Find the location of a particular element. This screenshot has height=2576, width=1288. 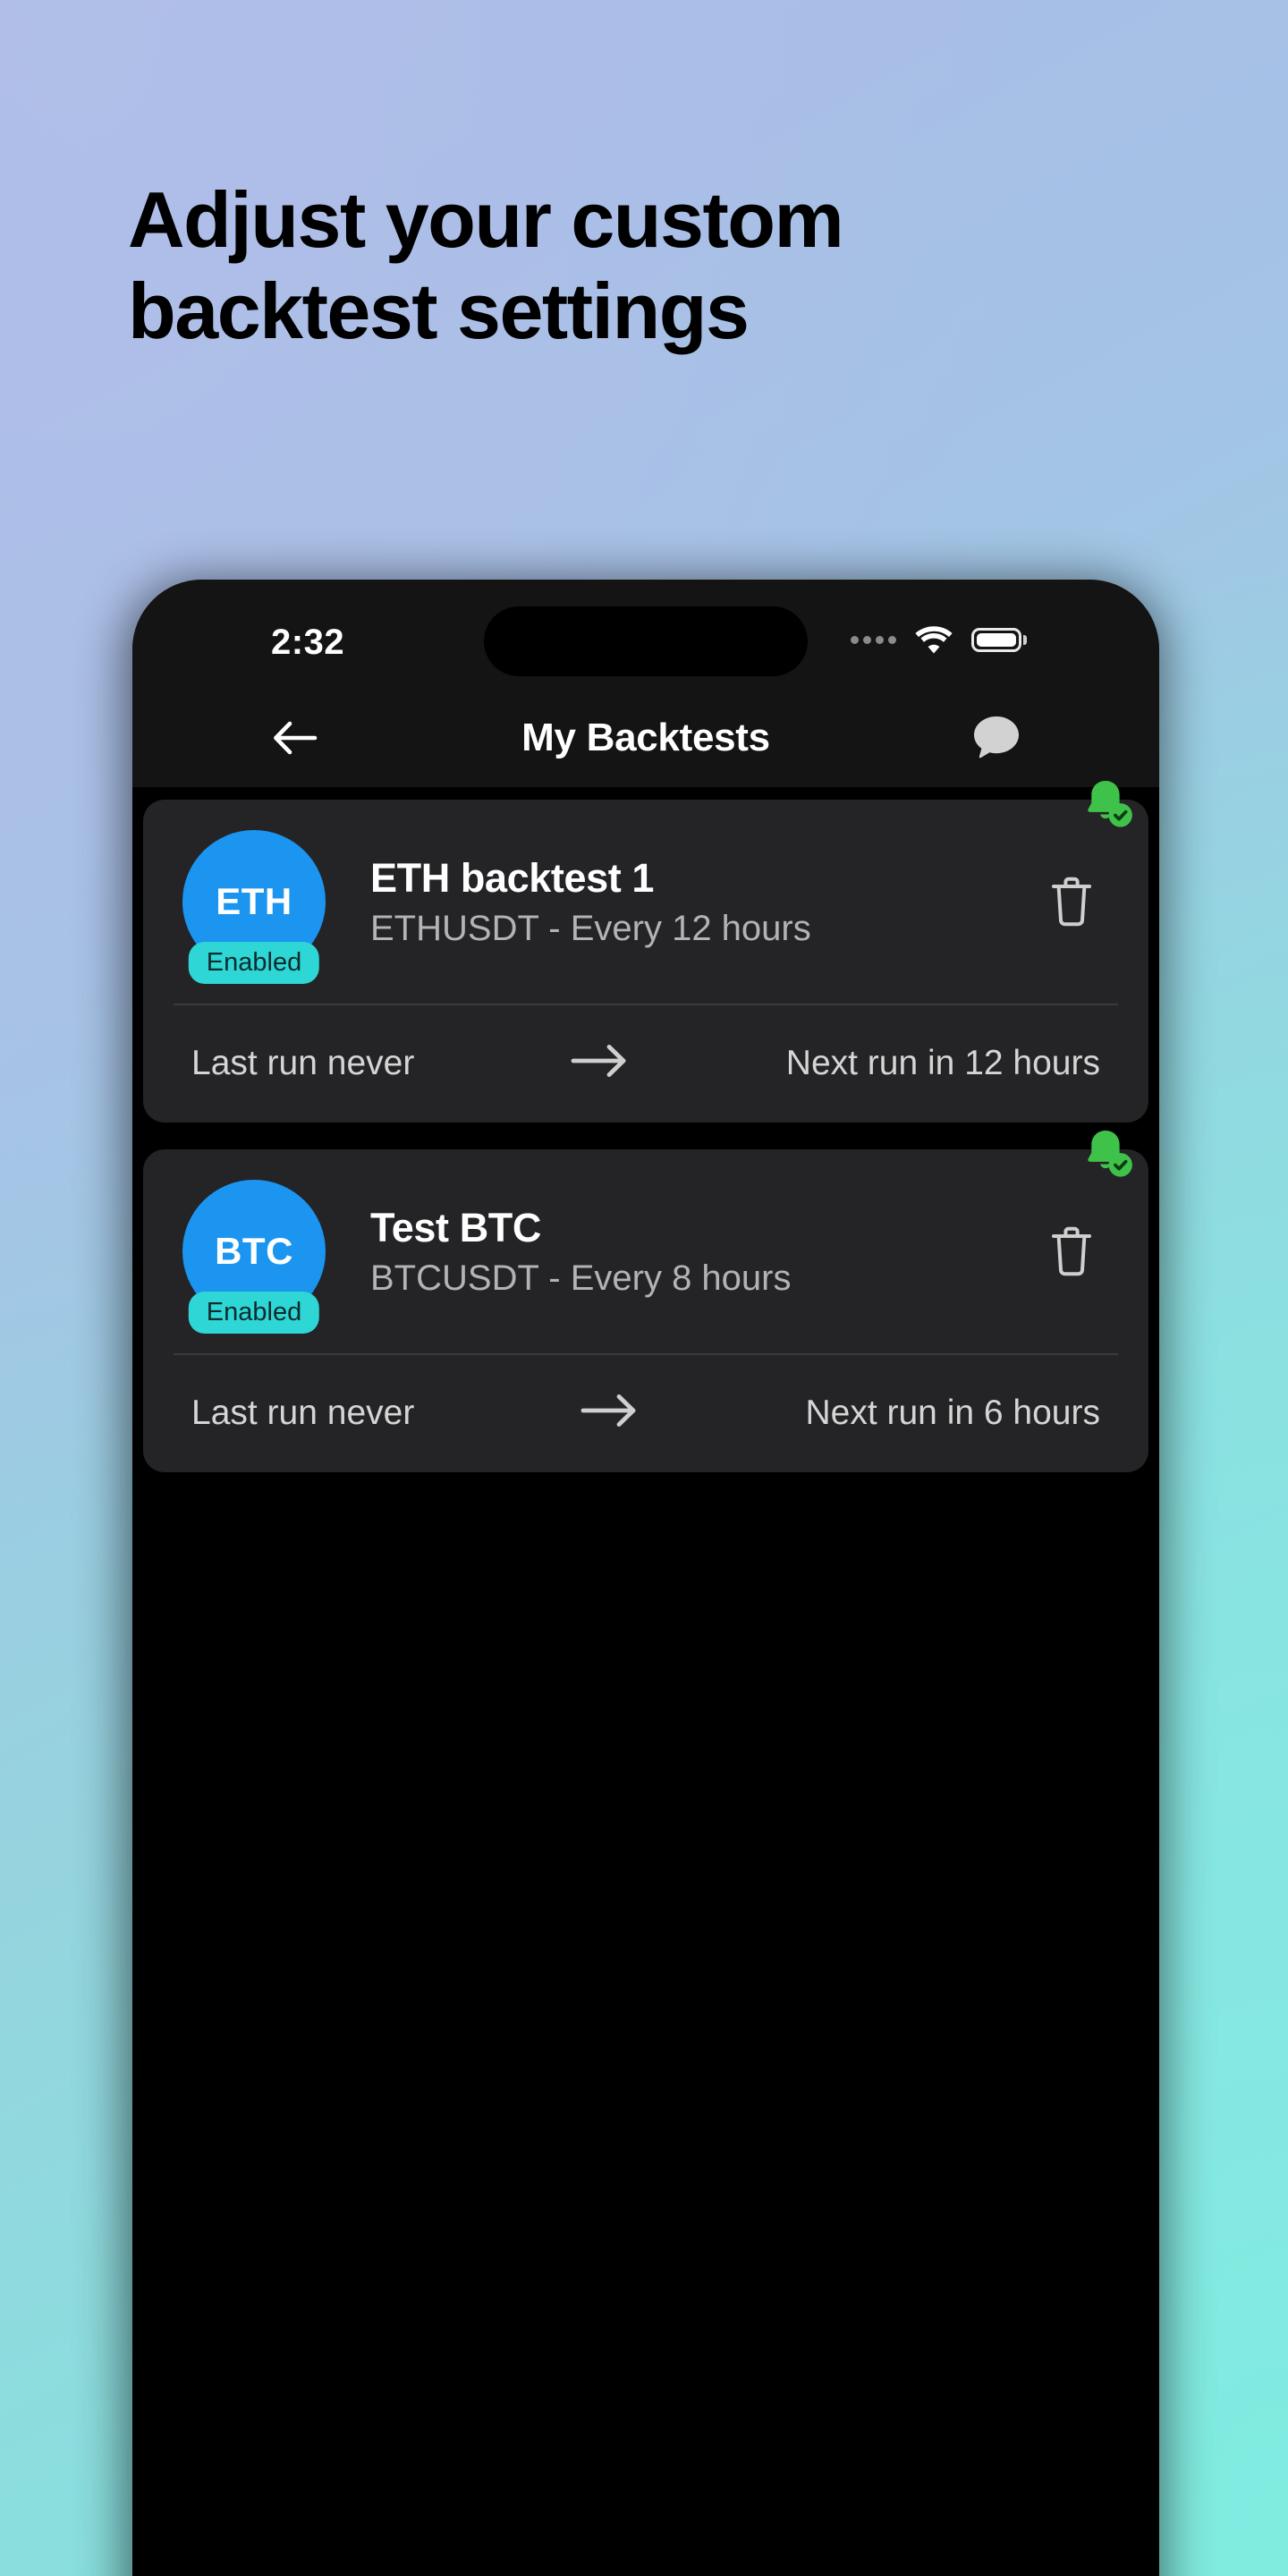

app-bar: My Backtests is located at coordinates (645, 738).